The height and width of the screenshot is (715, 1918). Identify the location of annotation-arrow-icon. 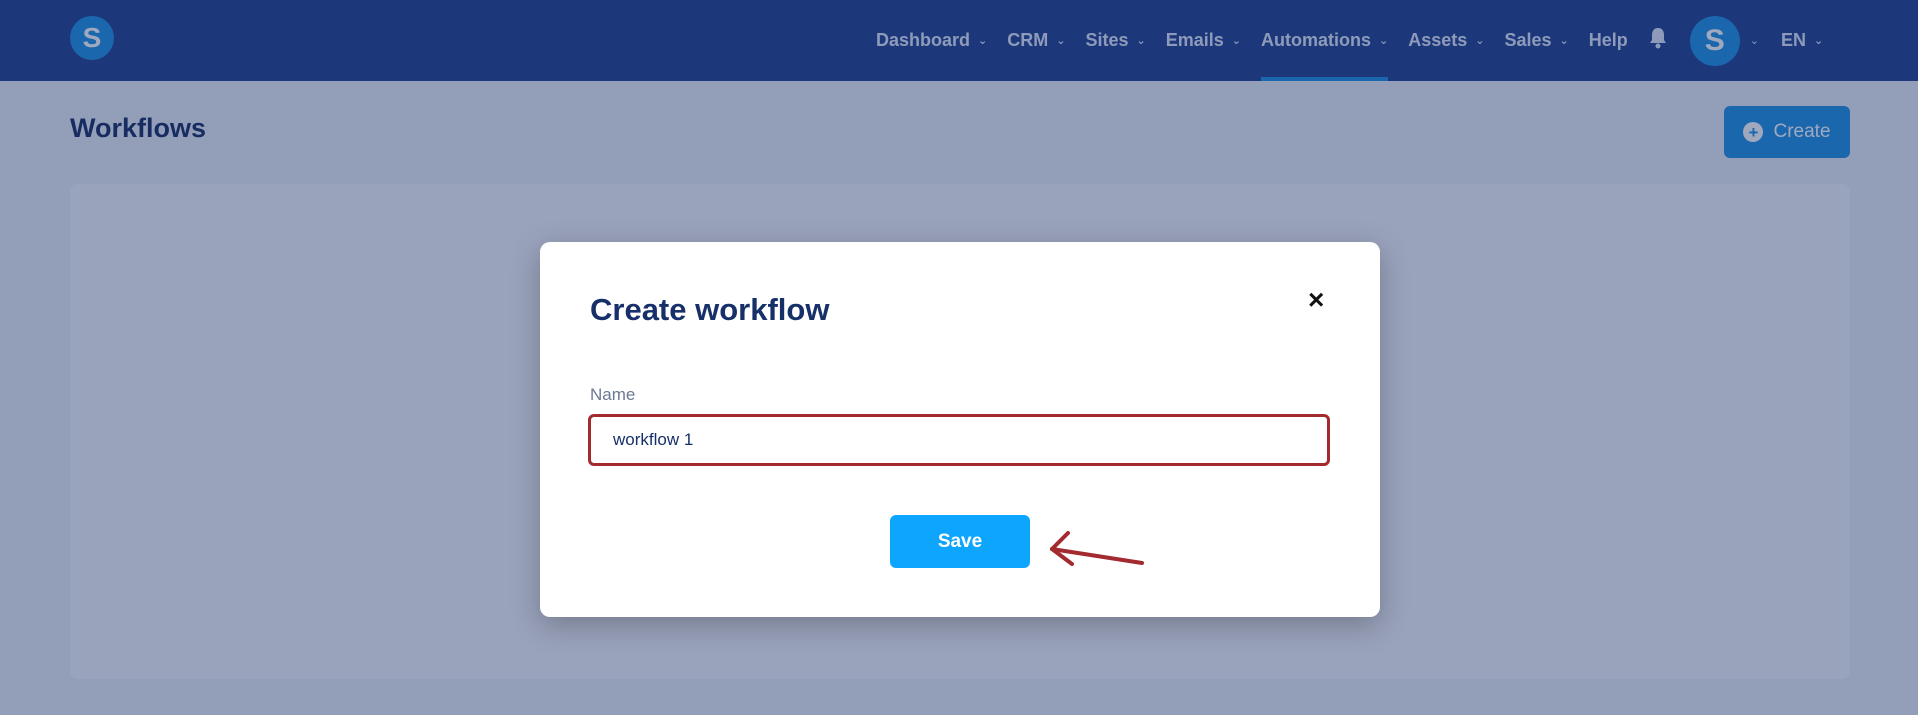
(1097, 548).